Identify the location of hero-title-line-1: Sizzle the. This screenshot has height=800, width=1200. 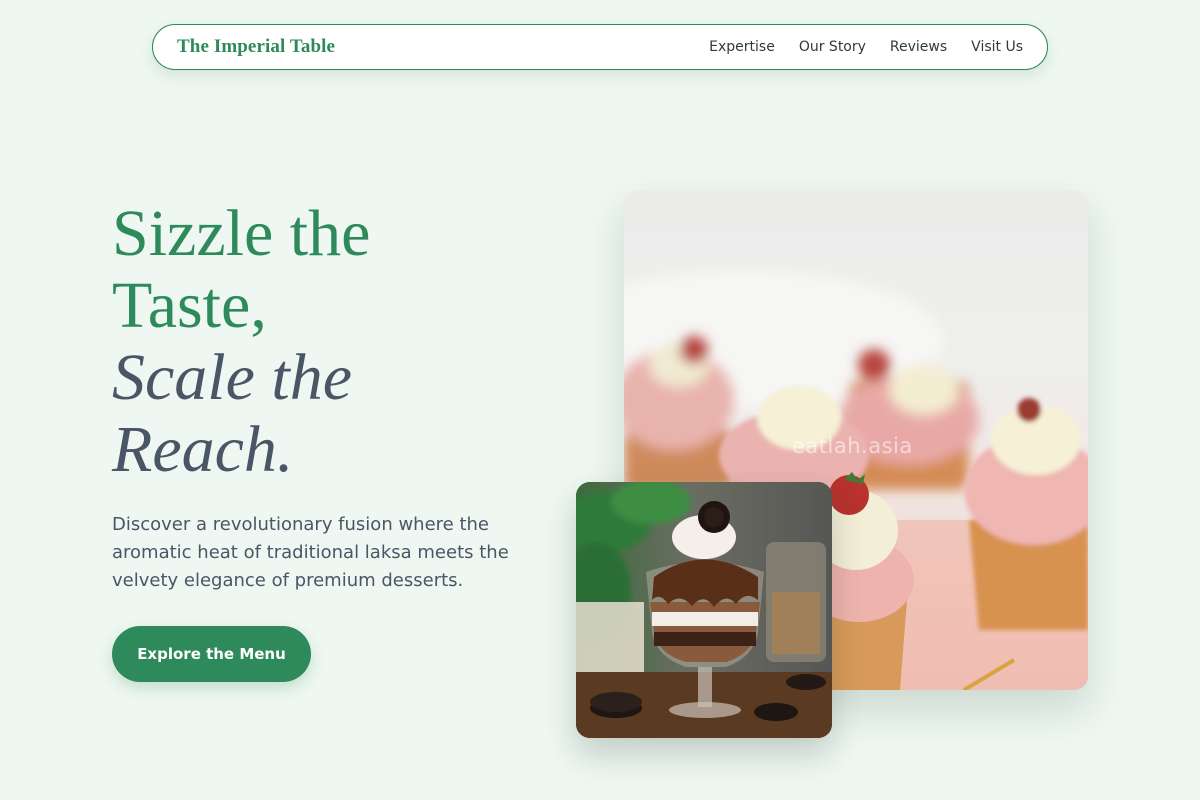
(241, 233).